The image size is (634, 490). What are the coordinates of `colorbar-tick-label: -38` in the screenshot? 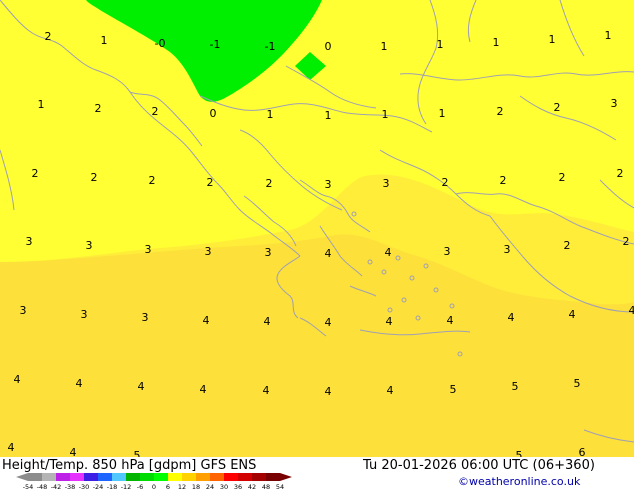 It's located at (70, 486).